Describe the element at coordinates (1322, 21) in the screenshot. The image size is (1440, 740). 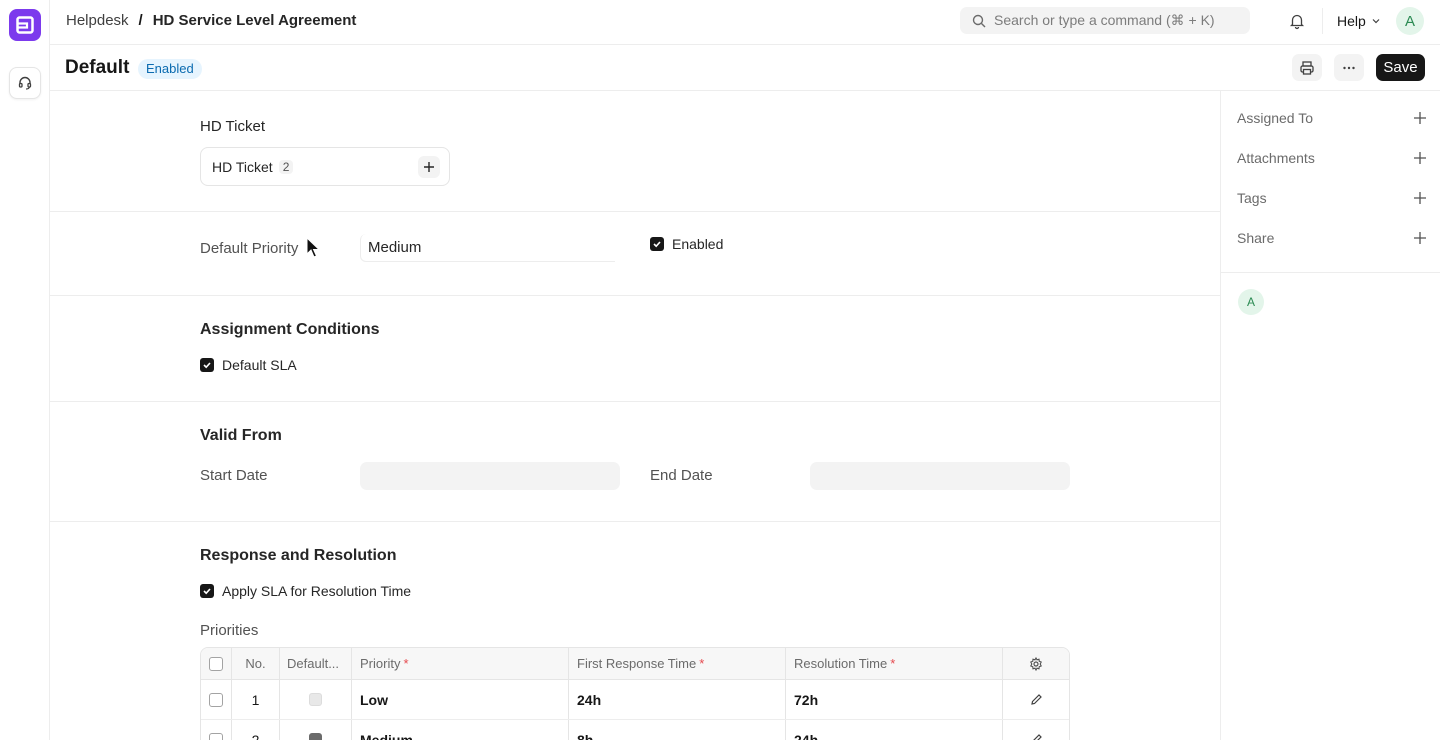
I see `topbar-divider` at that location.